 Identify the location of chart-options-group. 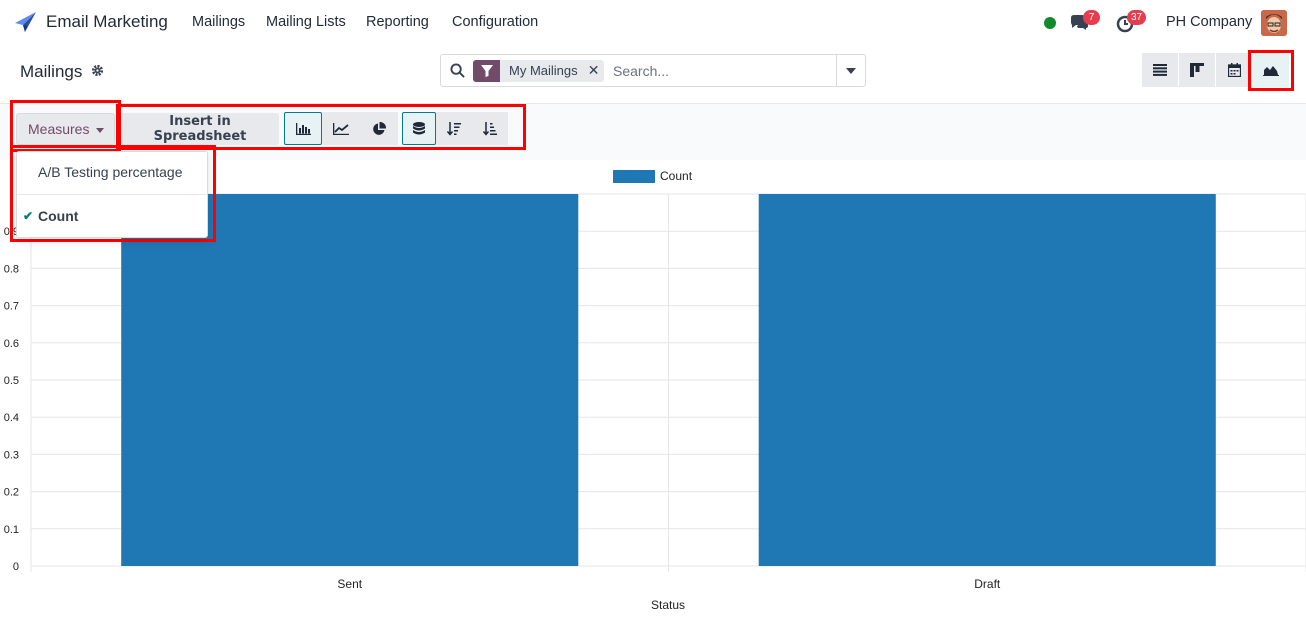
(455, 128).